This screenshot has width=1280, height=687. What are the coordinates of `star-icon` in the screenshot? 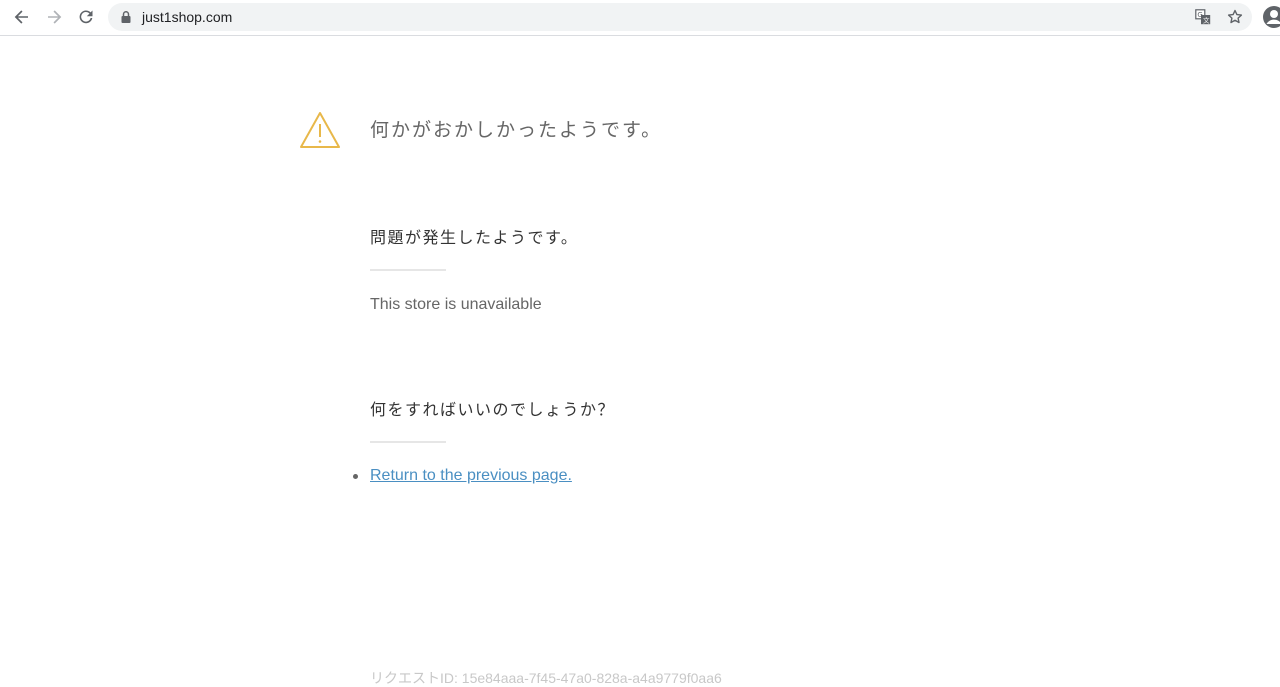 It's located at (1235, 16).